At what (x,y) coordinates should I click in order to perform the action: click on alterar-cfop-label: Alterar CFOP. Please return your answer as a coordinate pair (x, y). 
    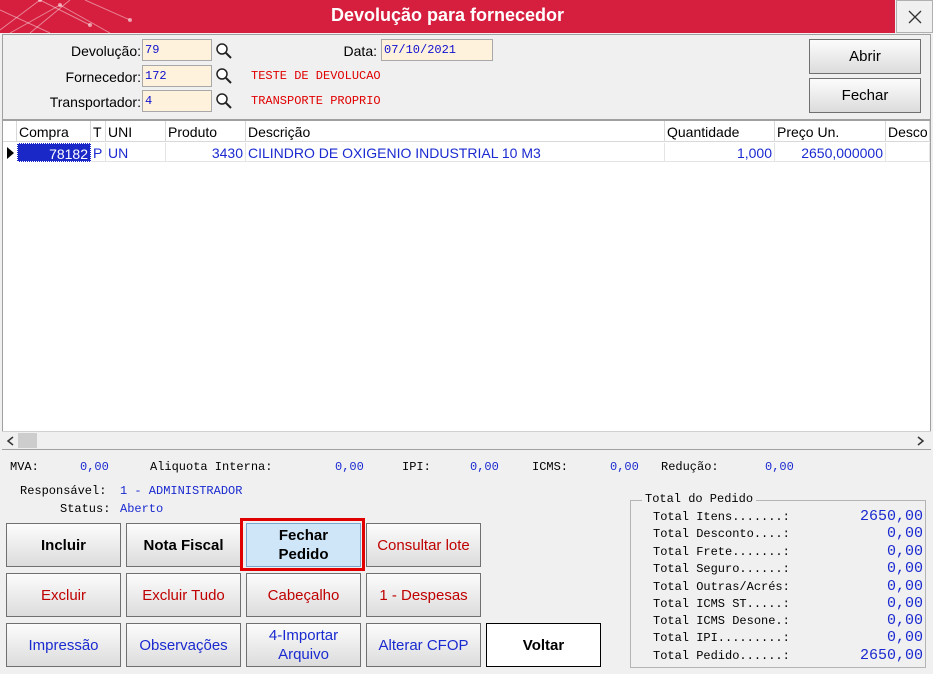
    Looking at the image, I should click on (423, 645).